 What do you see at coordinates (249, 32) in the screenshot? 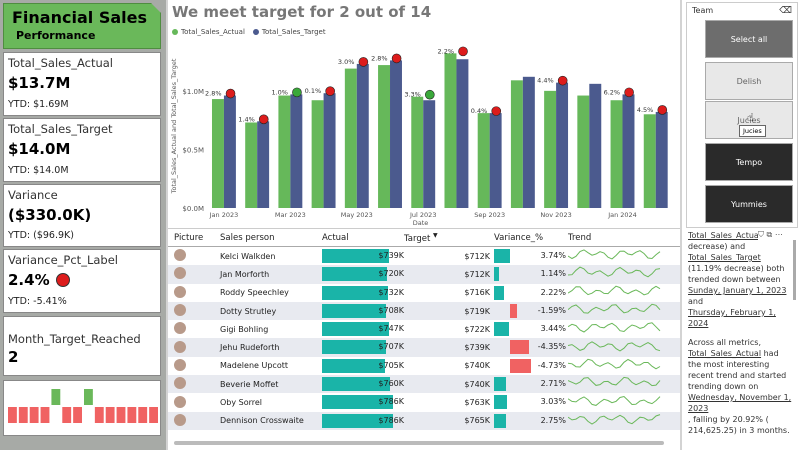
I see `chart-legend: Total_Sales_Actual Total_Sales_Target` at bounding box center [249, 32].